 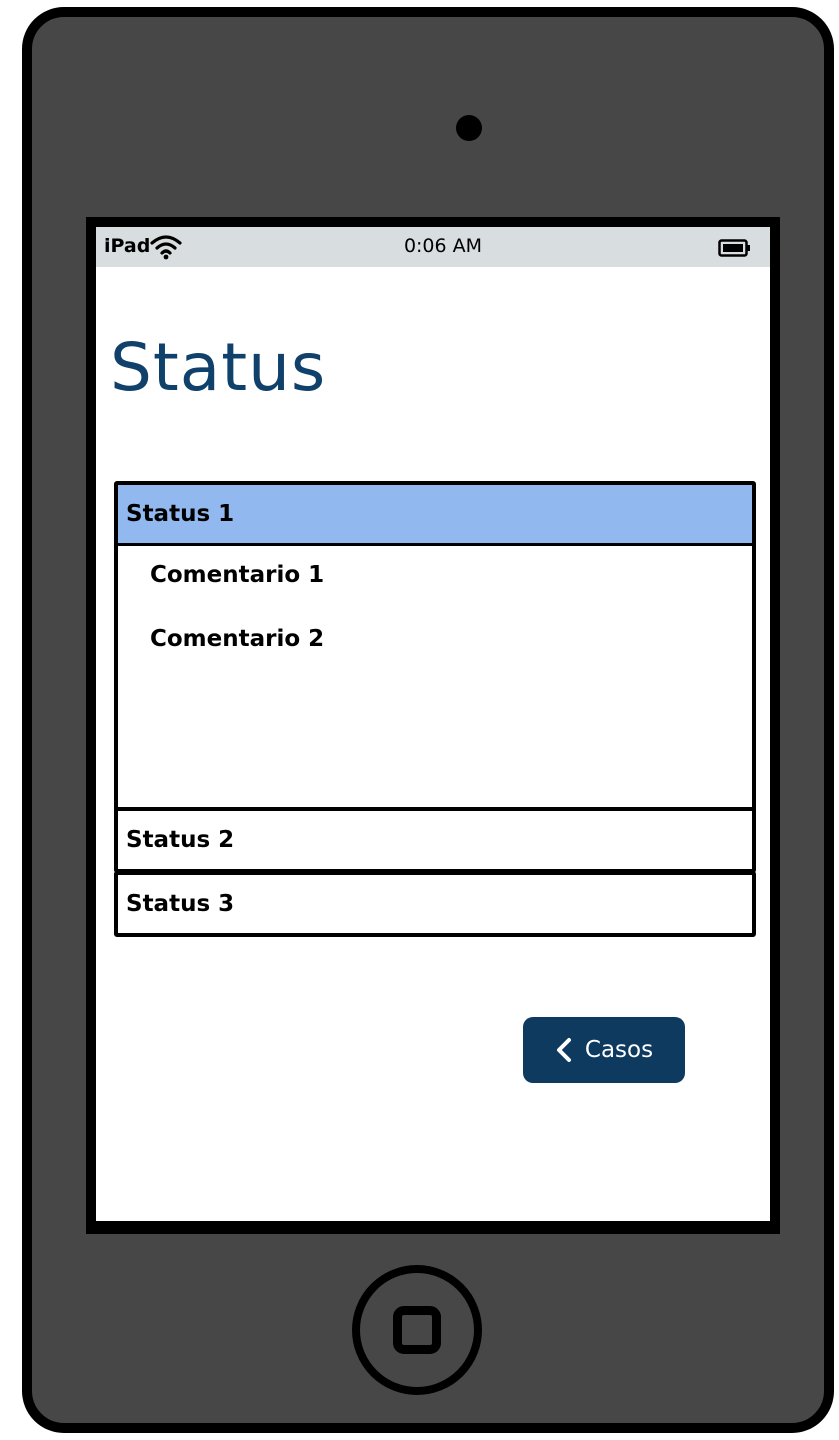 I want to click on accordion-header-status-3: Status 3, so click(x=435, y=904).